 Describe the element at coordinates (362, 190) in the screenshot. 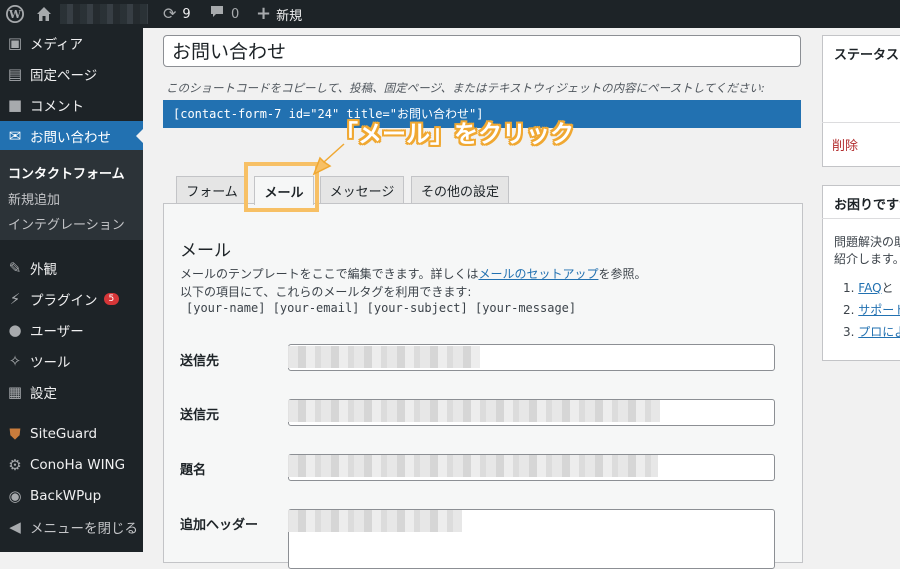

I see `tab-messages: メッセージ` at that location.